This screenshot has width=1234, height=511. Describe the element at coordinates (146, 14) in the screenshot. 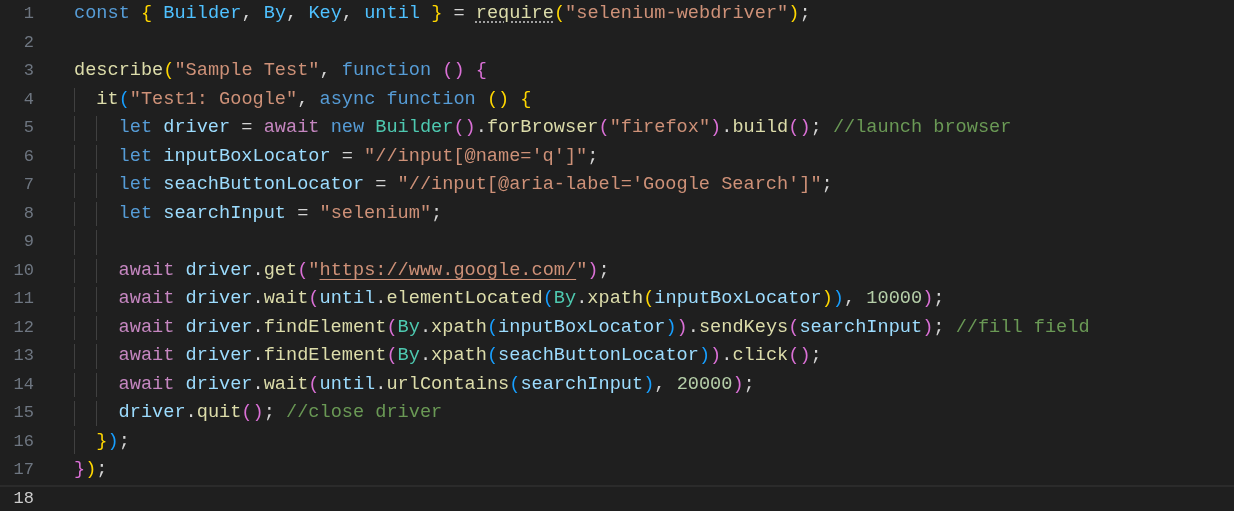

I see `bracket: {` at that location.